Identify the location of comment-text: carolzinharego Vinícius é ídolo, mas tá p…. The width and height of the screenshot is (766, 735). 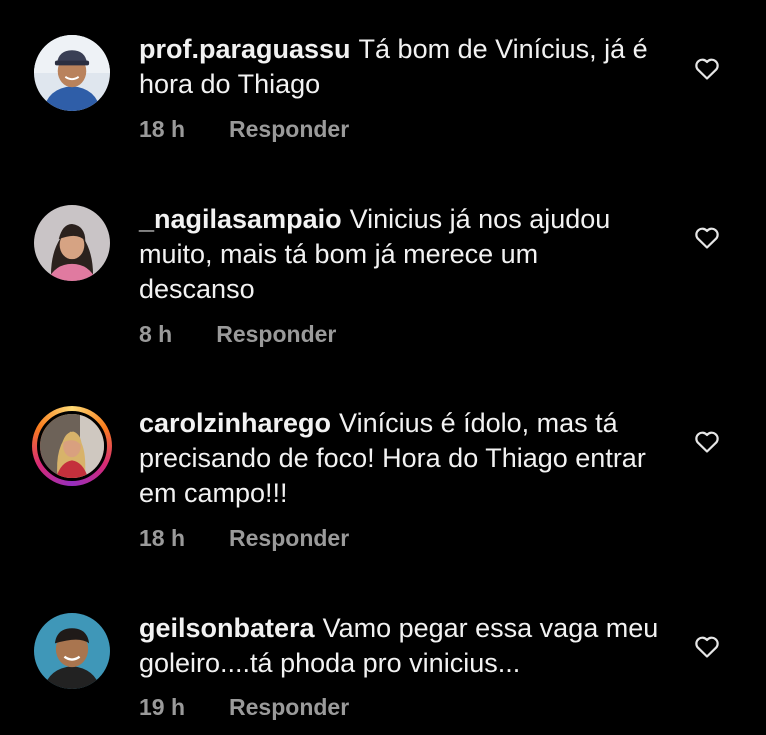
(399, 458).